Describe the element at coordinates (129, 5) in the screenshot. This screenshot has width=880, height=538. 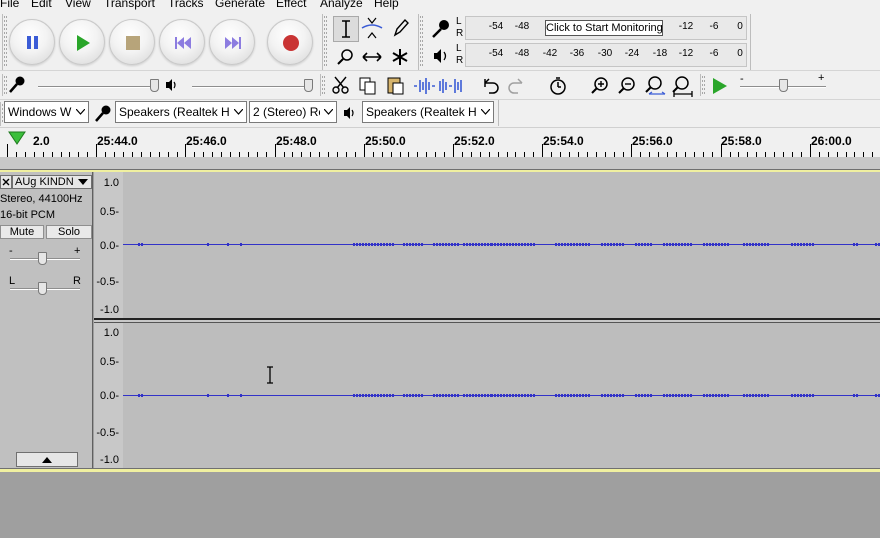
I see `menu-transport: Transport` at that location.